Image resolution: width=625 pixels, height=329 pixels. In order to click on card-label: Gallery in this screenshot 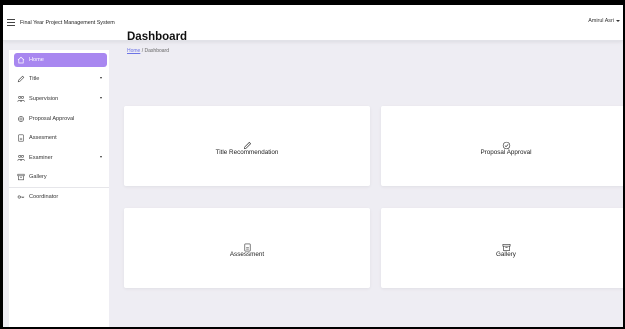, I will do `click(506, 254)`.